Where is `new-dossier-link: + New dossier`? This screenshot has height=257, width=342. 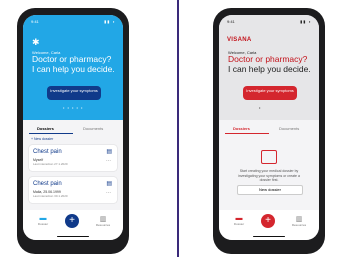
new-dossier-link: + New dossier is located at coordinates (42, 139).